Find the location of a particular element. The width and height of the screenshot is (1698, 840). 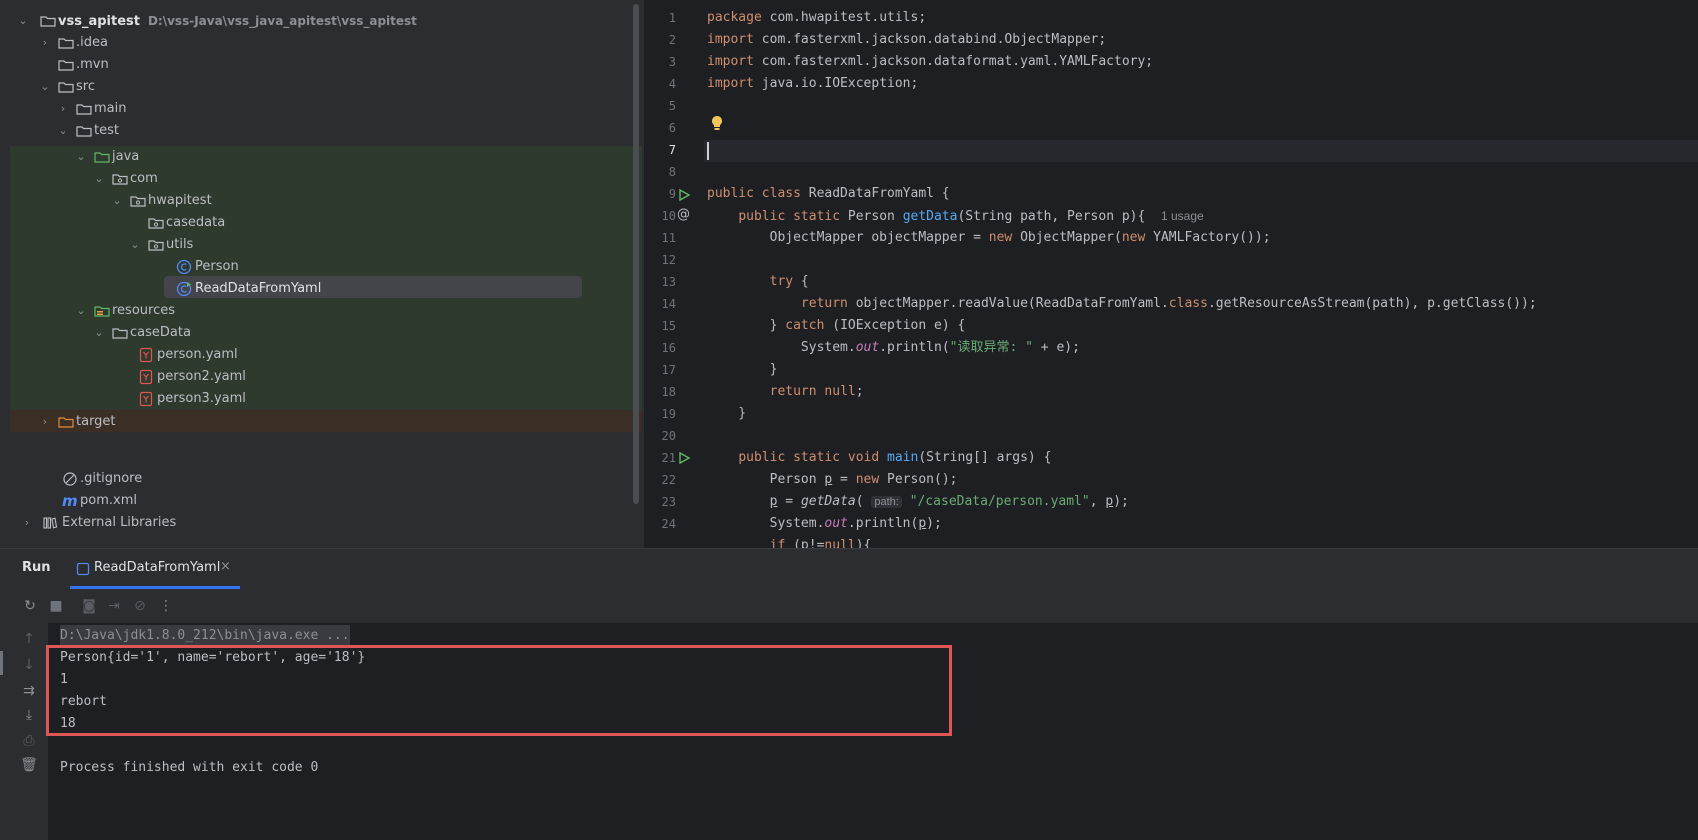

string-literal: "/caseData/person.yaml" is located at coordinates (999, 501).